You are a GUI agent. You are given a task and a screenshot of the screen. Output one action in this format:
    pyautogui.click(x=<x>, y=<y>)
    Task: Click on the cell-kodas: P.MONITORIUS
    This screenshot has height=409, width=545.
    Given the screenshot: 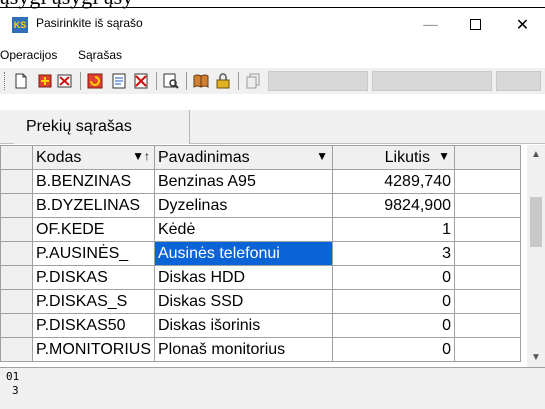 What is the action you would take?
    pyautogui.click(x=93, y=349)
    